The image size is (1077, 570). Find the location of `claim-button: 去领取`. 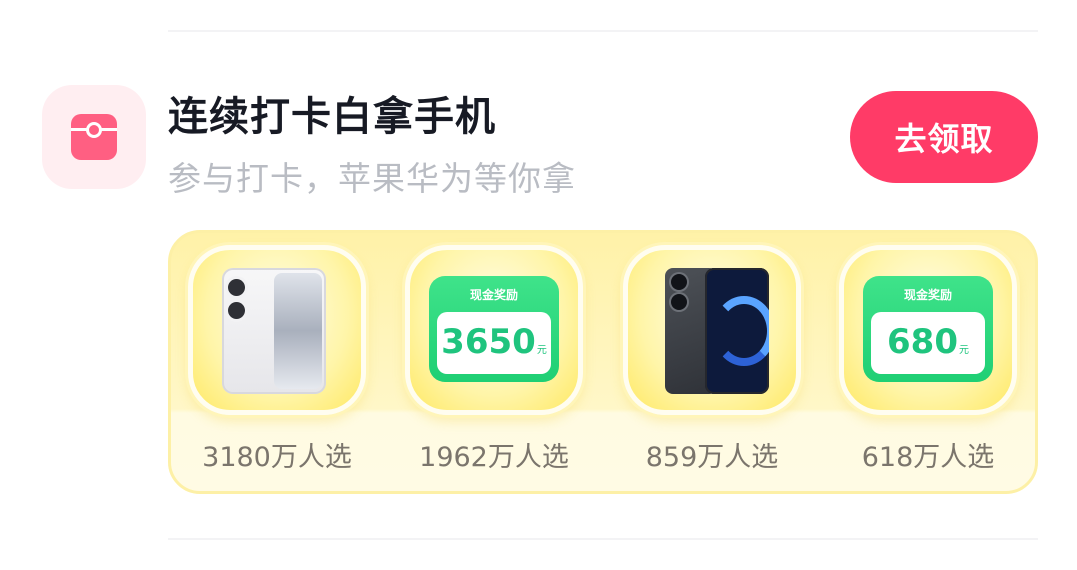

claim-button: 去领取 is located at coordinates (944, 137).